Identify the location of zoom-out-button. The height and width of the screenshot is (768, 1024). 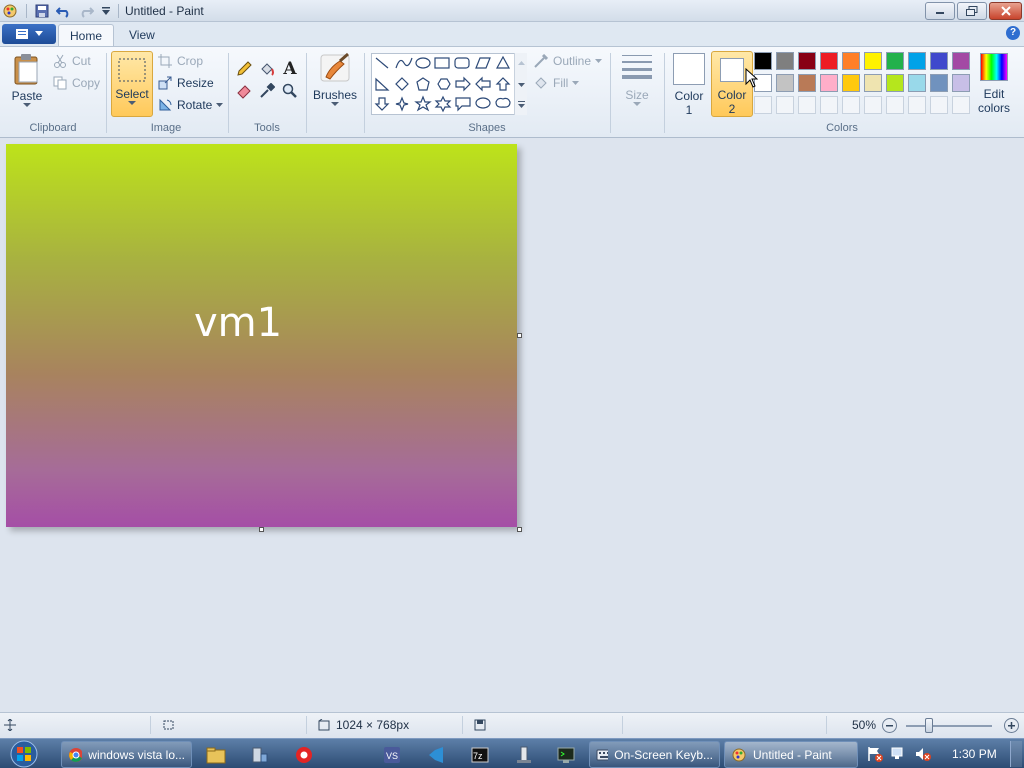
(889, 725).